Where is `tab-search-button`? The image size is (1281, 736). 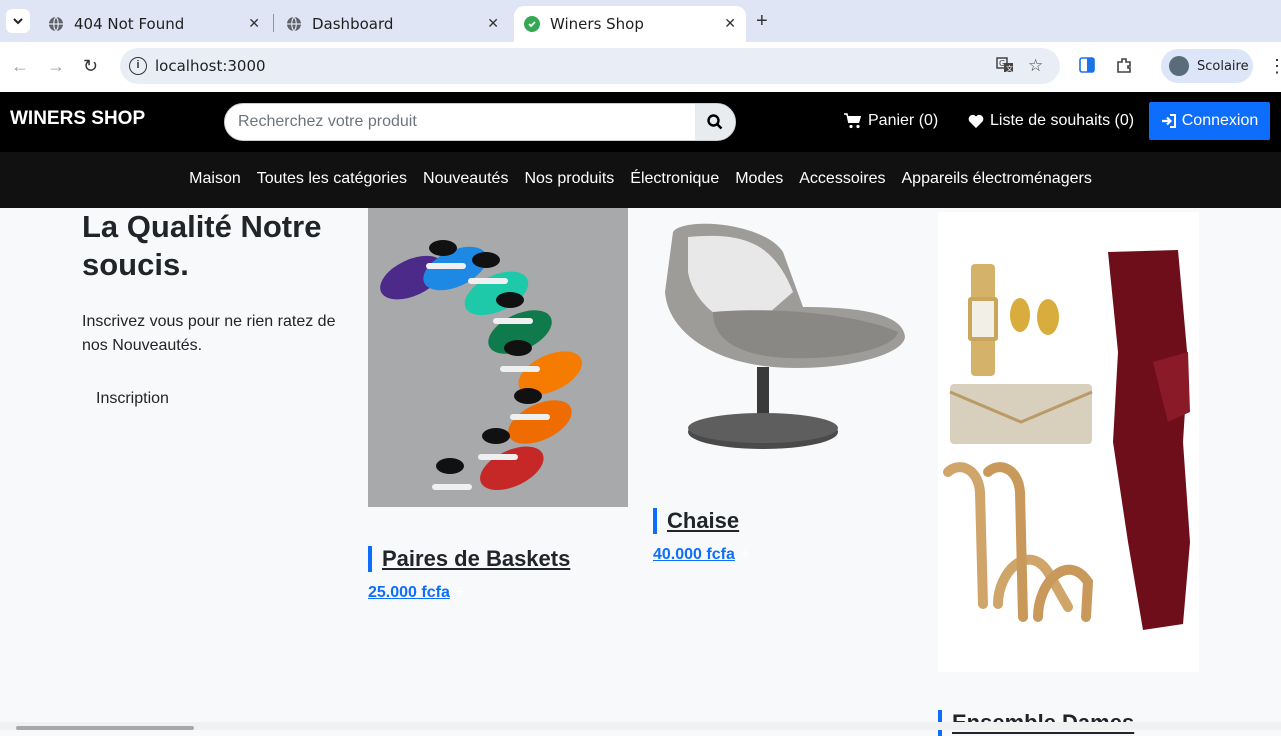 tab-search-button is located at coordinates (18, 21).